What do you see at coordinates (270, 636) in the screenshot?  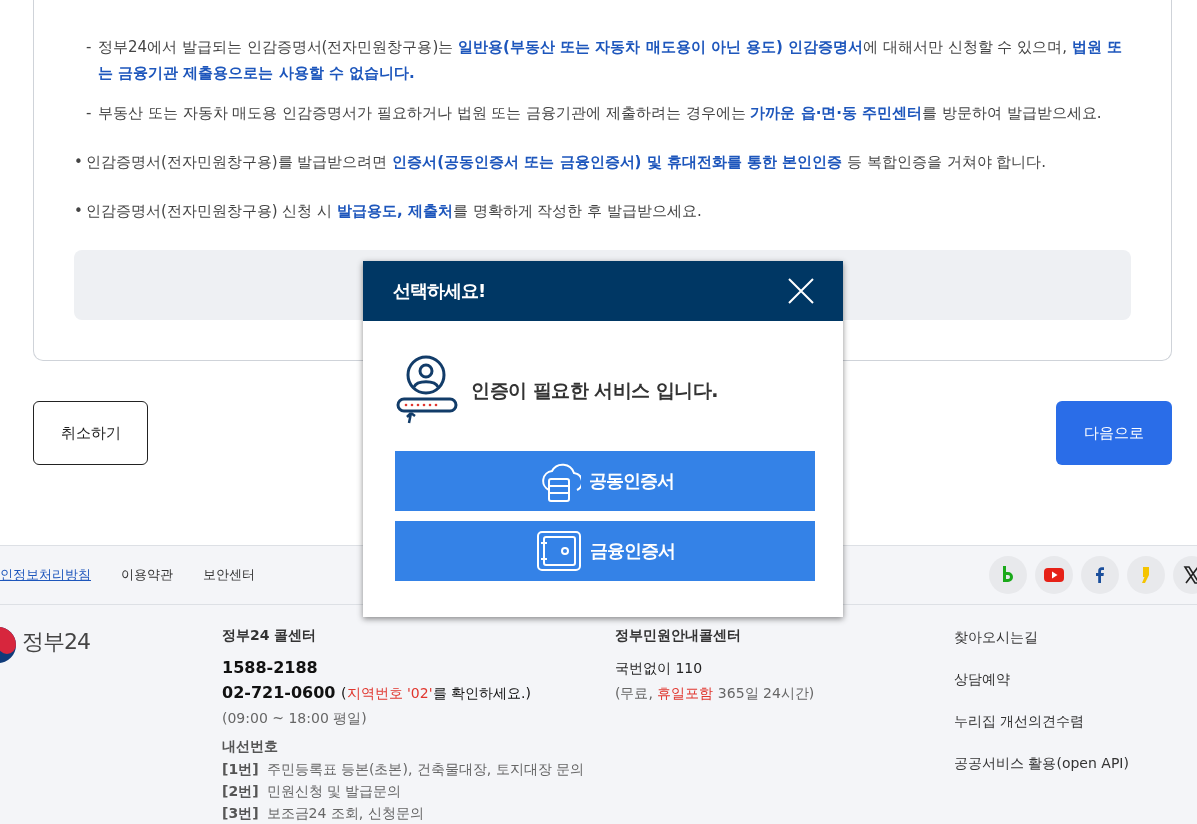 I see `column-title: 정부24 콜센터` at bounding box center [270, 636].